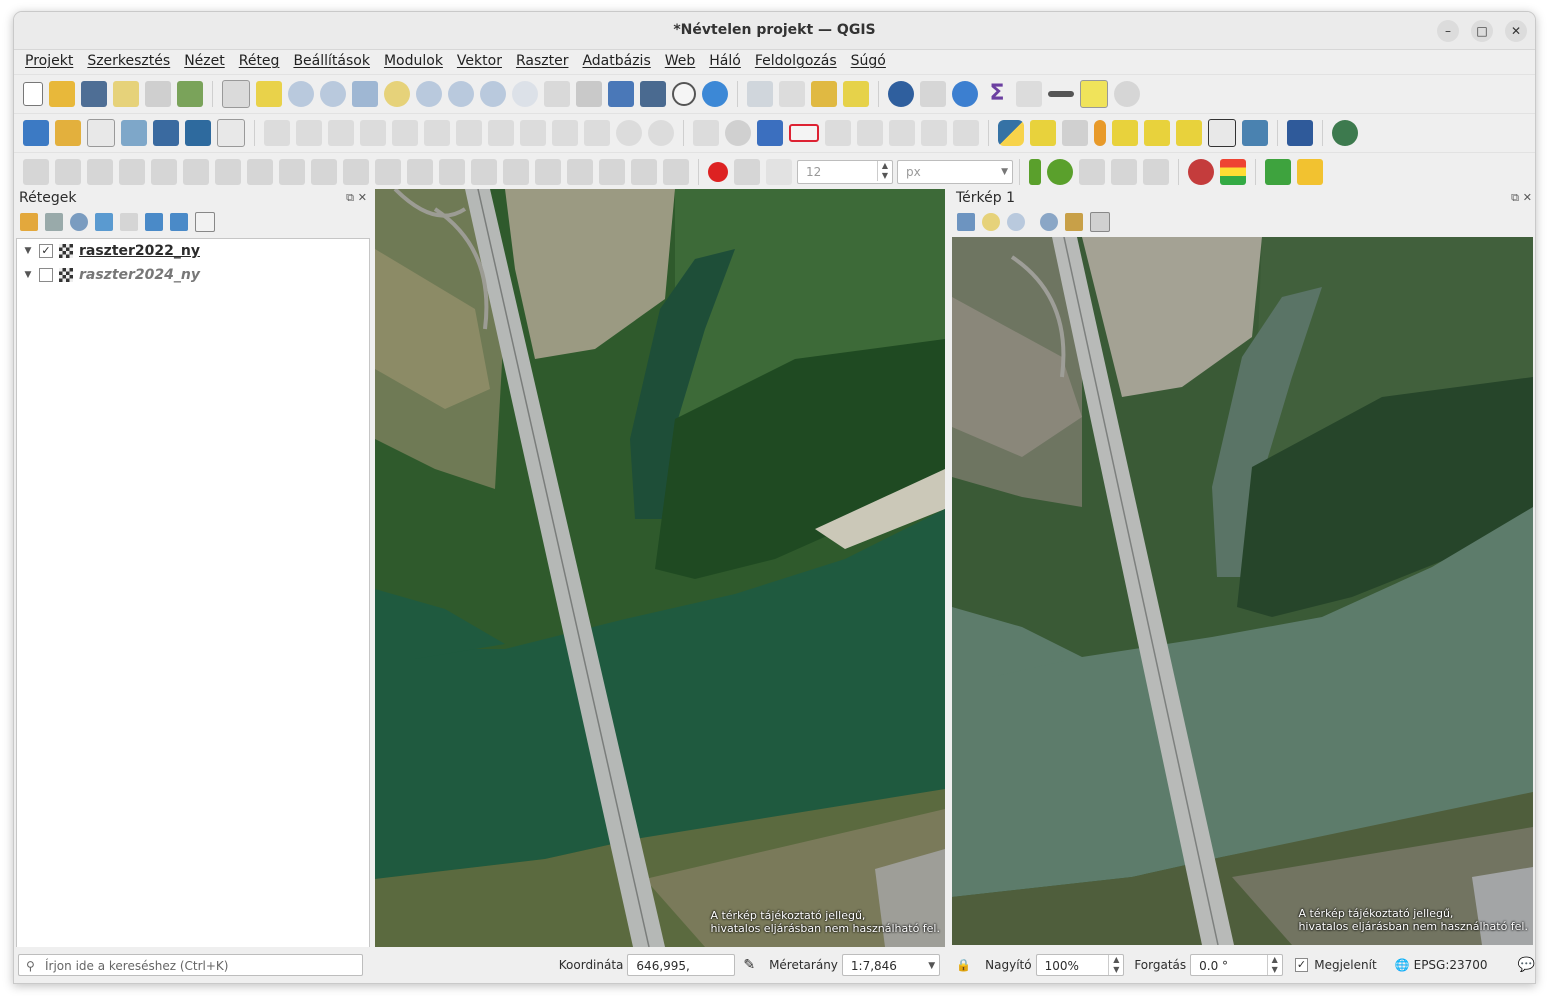 The width and height of the screenshot is (1547, 996). I want to click on collapse-all-icon, so click(179, 222).